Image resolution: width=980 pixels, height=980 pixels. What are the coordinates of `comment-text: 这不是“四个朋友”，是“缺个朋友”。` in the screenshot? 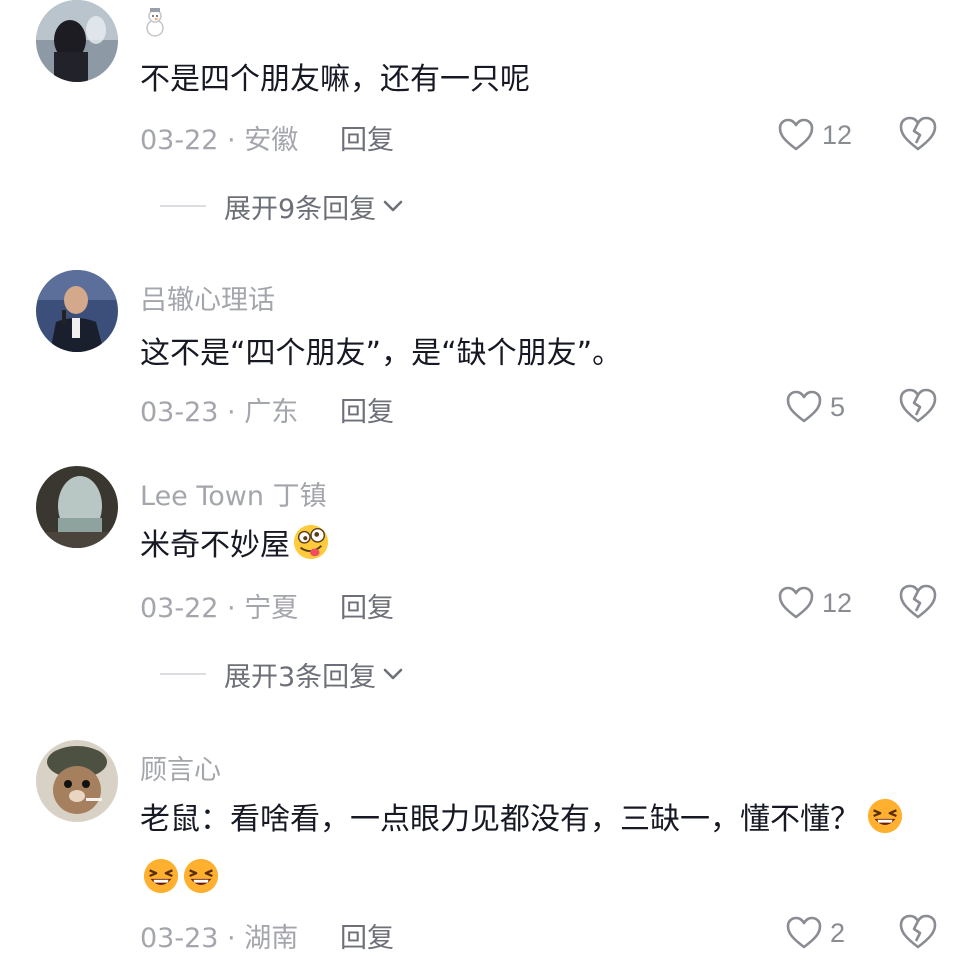 It's located at (381, 353).